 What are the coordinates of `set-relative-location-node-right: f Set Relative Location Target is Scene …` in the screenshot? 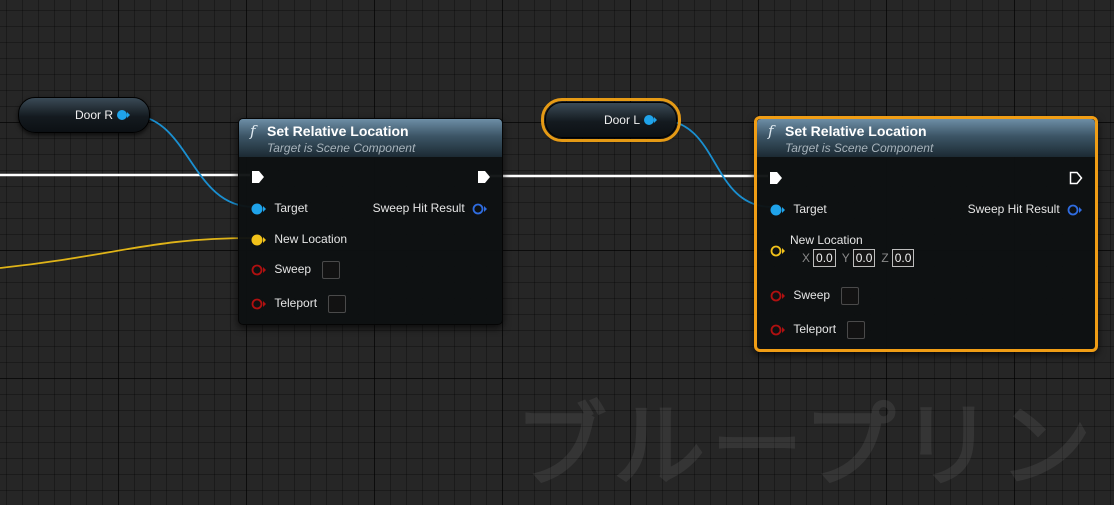 It's located at (926, 234).